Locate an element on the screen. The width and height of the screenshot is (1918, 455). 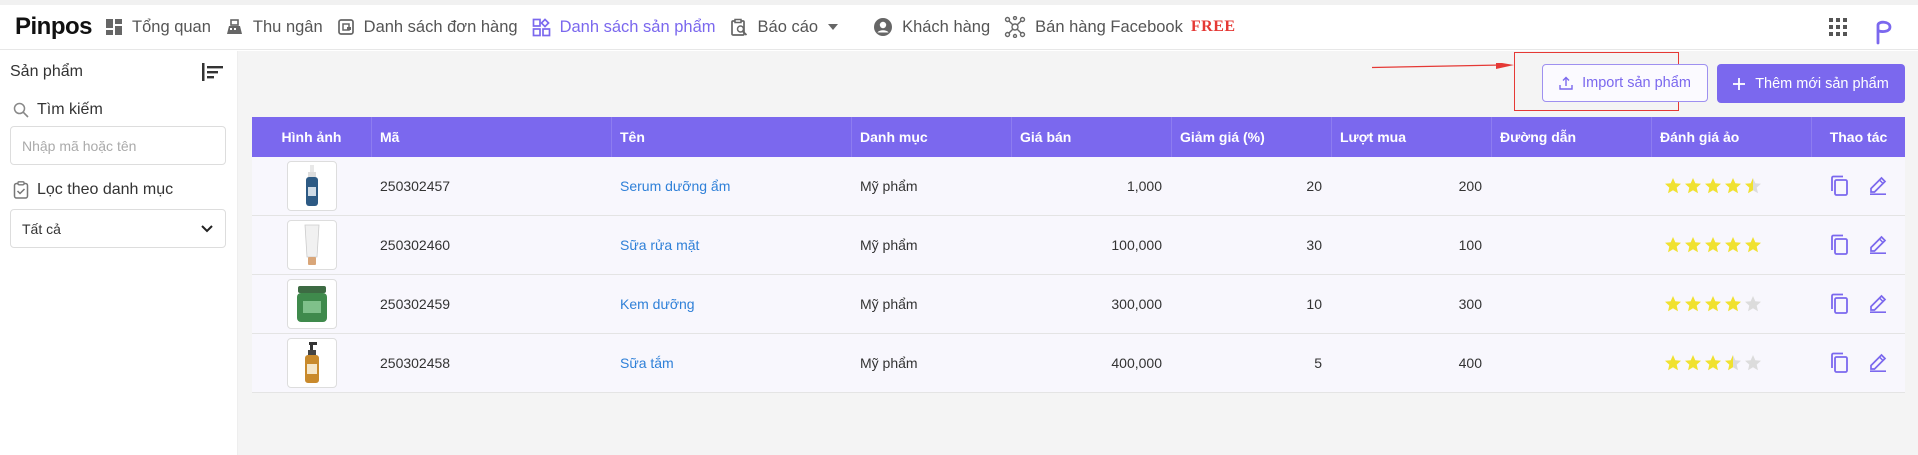
customer-icon is located at coordinates (883, 27).